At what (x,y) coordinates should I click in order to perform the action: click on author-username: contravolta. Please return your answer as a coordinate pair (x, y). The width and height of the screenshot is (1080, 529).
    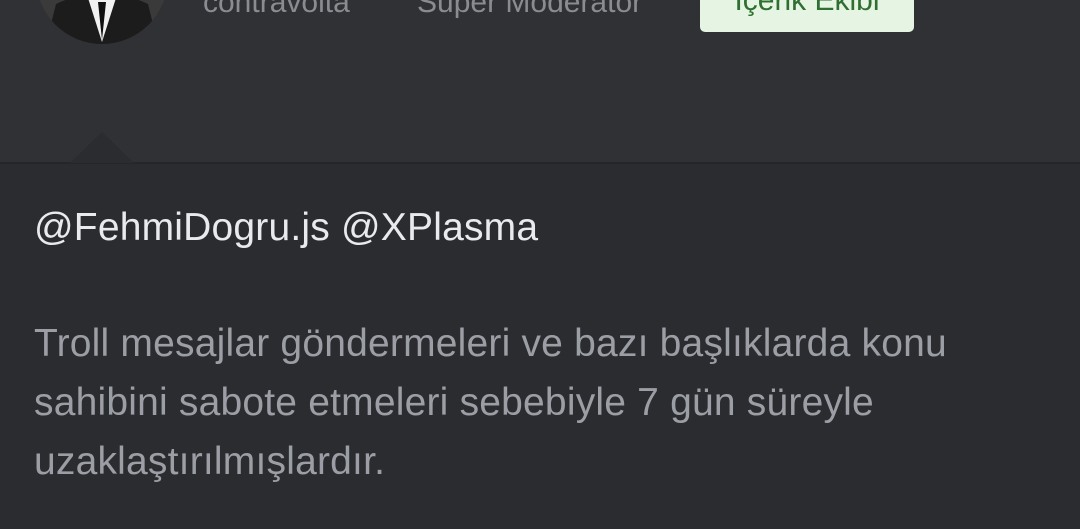
    Looking at the image, I should click on (276, 10).